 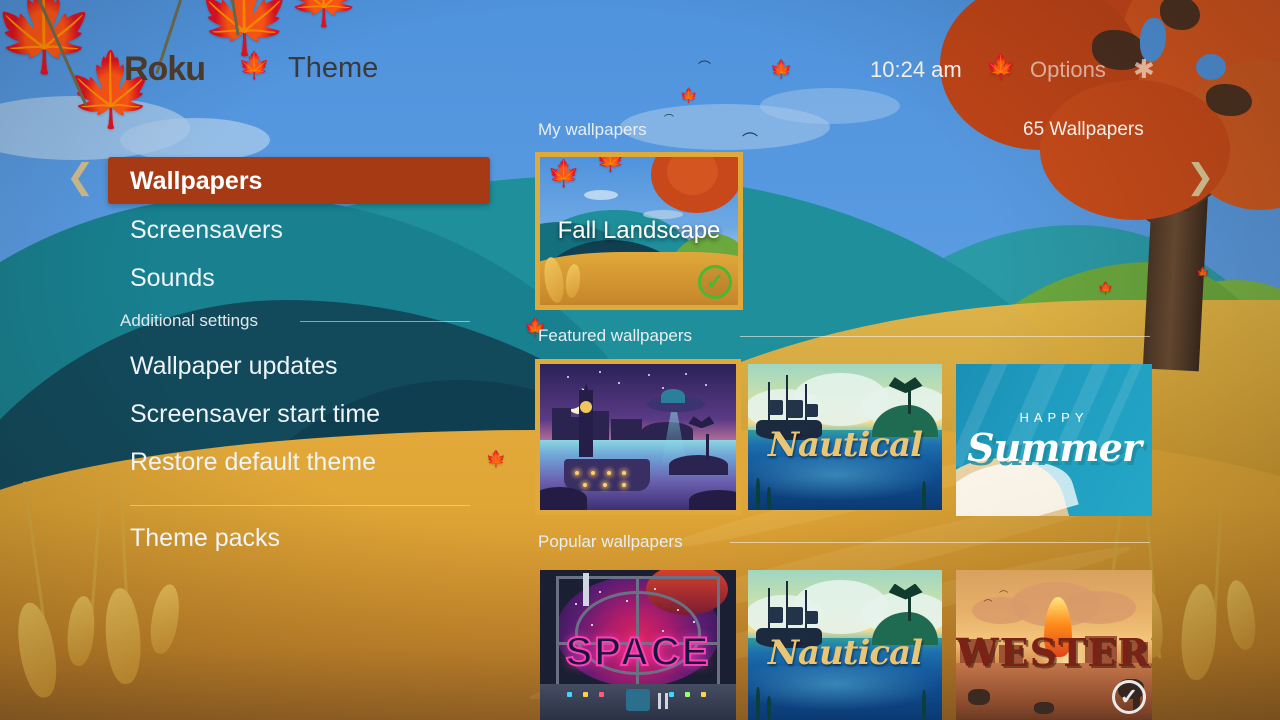 I want to click on wallpaper-card-night-city, so click(x=638, y=437).